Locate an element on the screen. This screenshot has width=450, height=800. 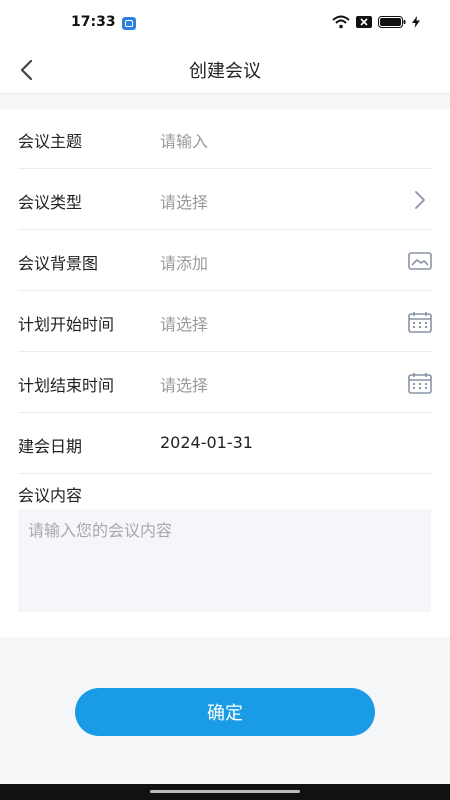
app-notification-icon is located at coordinates (129, 23).